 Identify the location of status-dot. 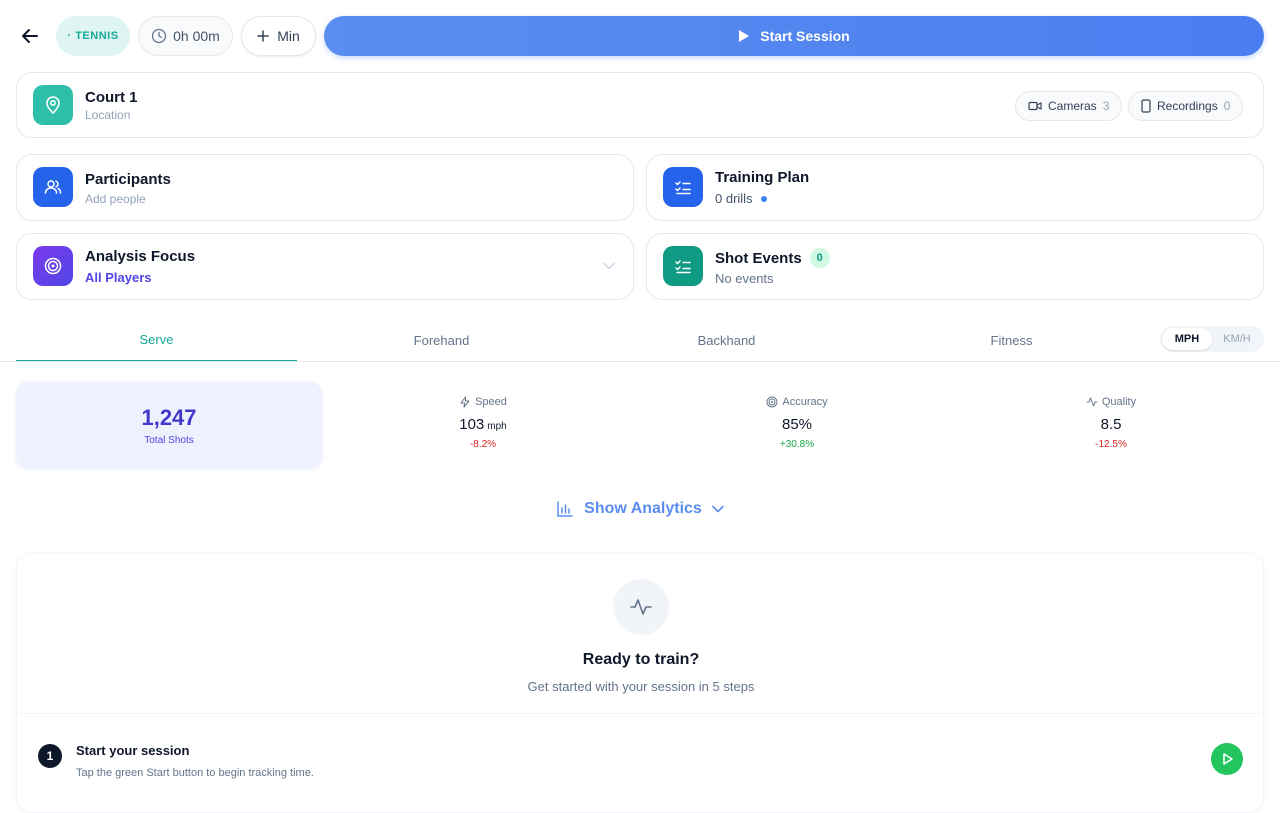
(763, 198).